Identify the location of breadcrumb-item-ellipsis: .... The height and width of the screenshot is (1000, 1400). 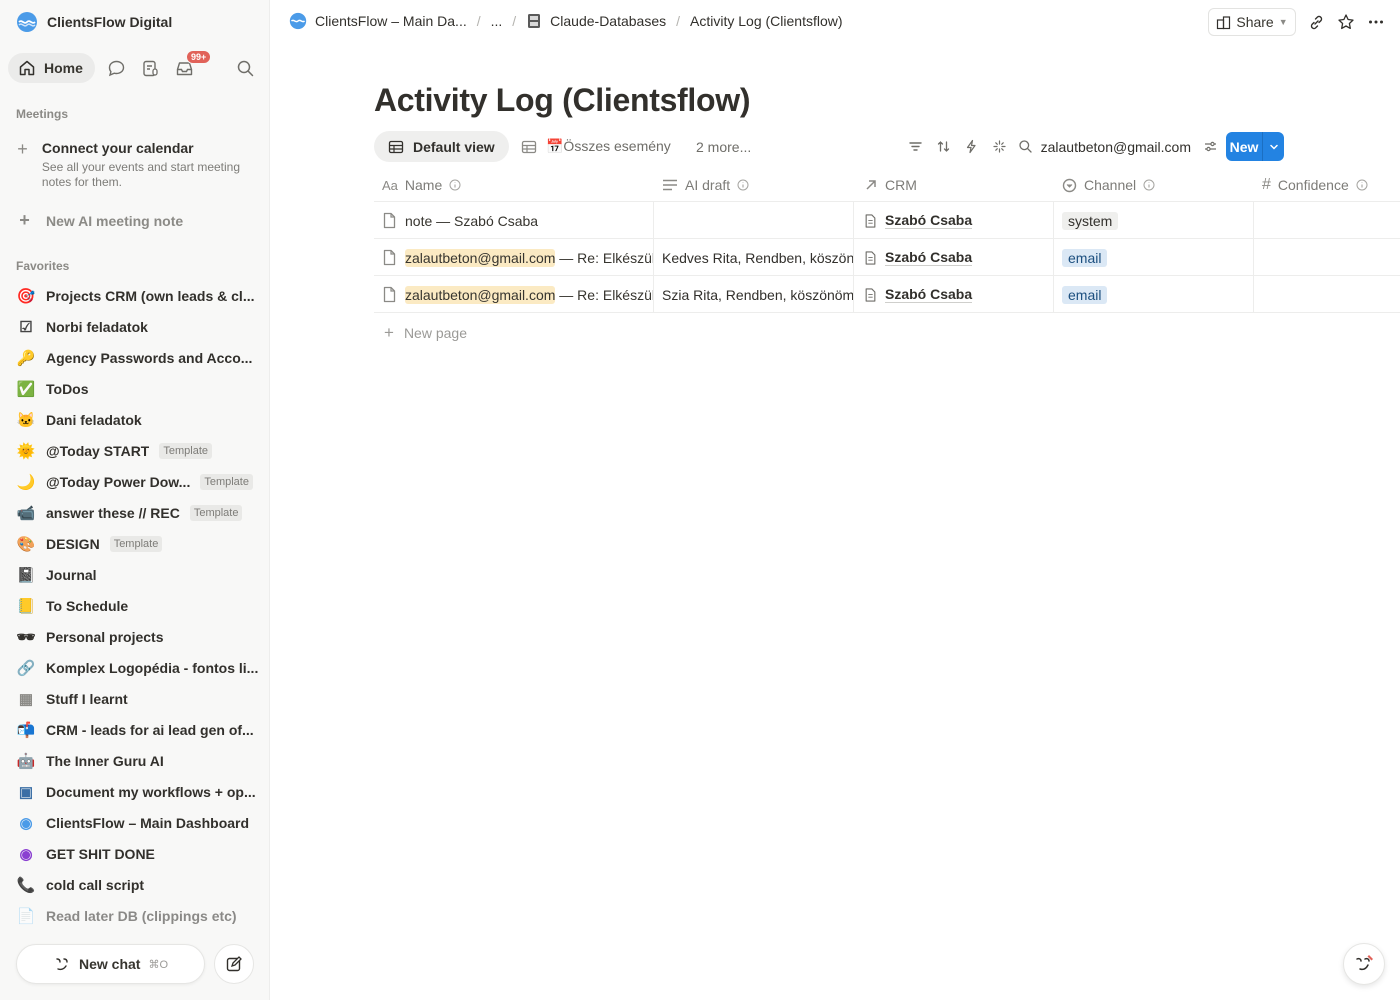
(497, 21).